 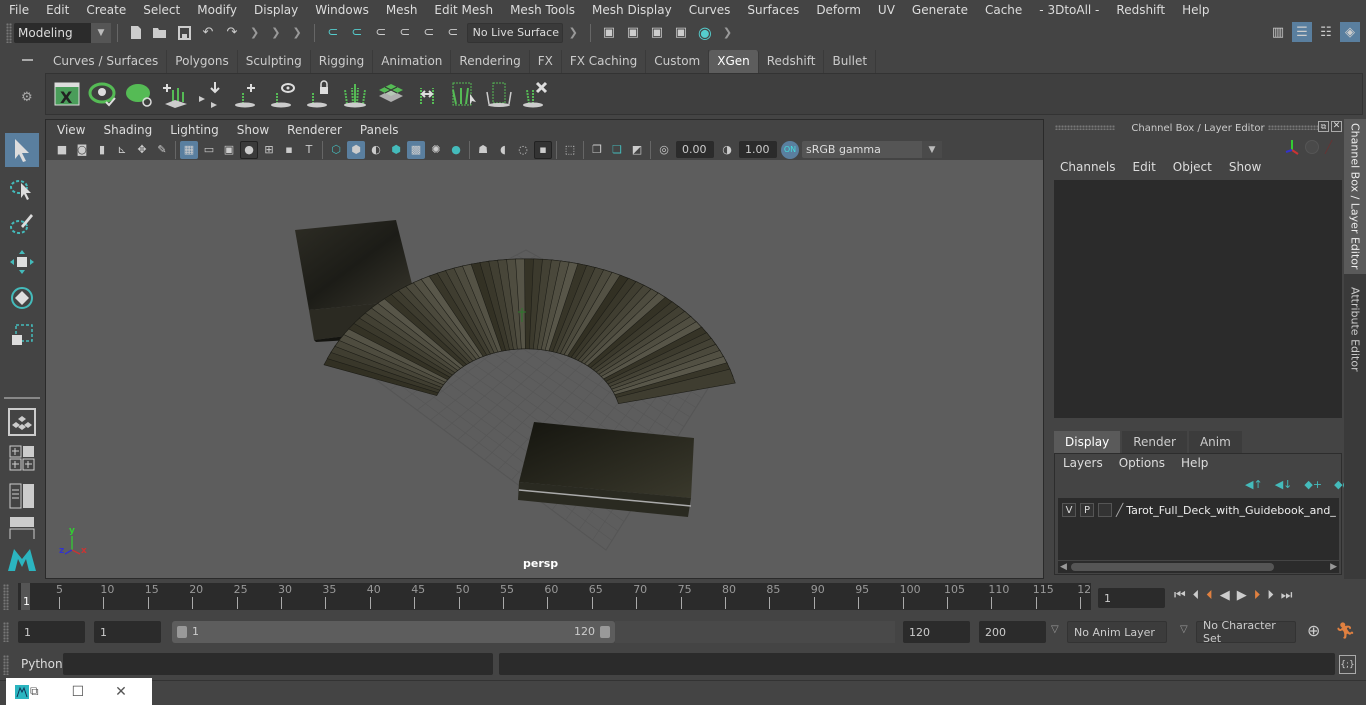 What do you see at coordinates (194, 130) in the screenshot?
I see `viewport-menu-lighting: Lighting` at bounding box center [194, 130].